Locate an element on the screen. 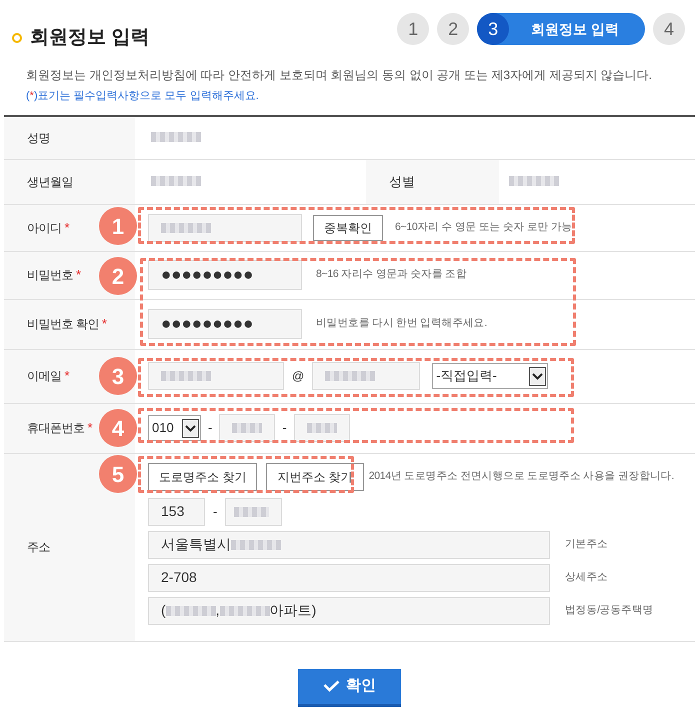  button: 중복확인 is located at coordinates (348, 227).